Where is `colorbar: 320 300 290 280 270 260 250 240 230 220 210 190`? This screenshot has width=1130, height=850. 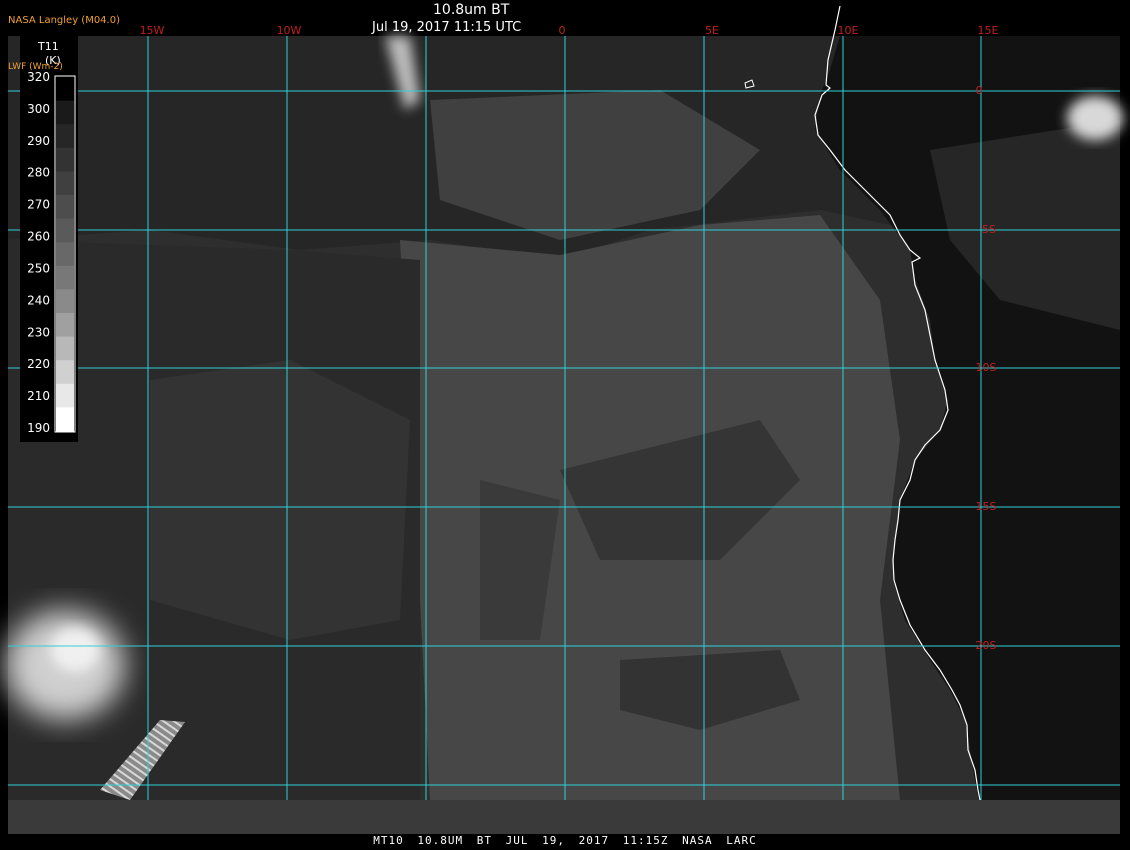
colorbar: 320 300 290 280 270 260 250 240 230 220 210 190 is located at coordinates (49, 239).